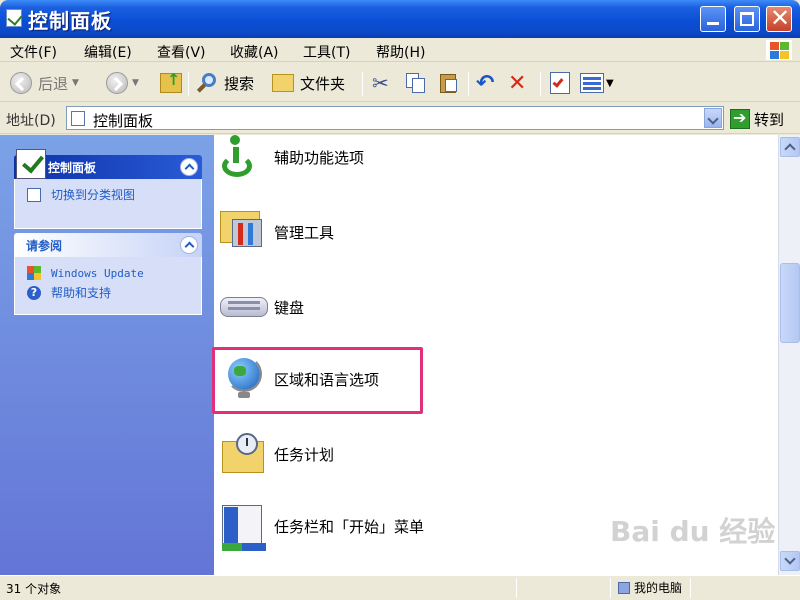  I want to click on folder-up-icon: ↑, so click(171, 81).